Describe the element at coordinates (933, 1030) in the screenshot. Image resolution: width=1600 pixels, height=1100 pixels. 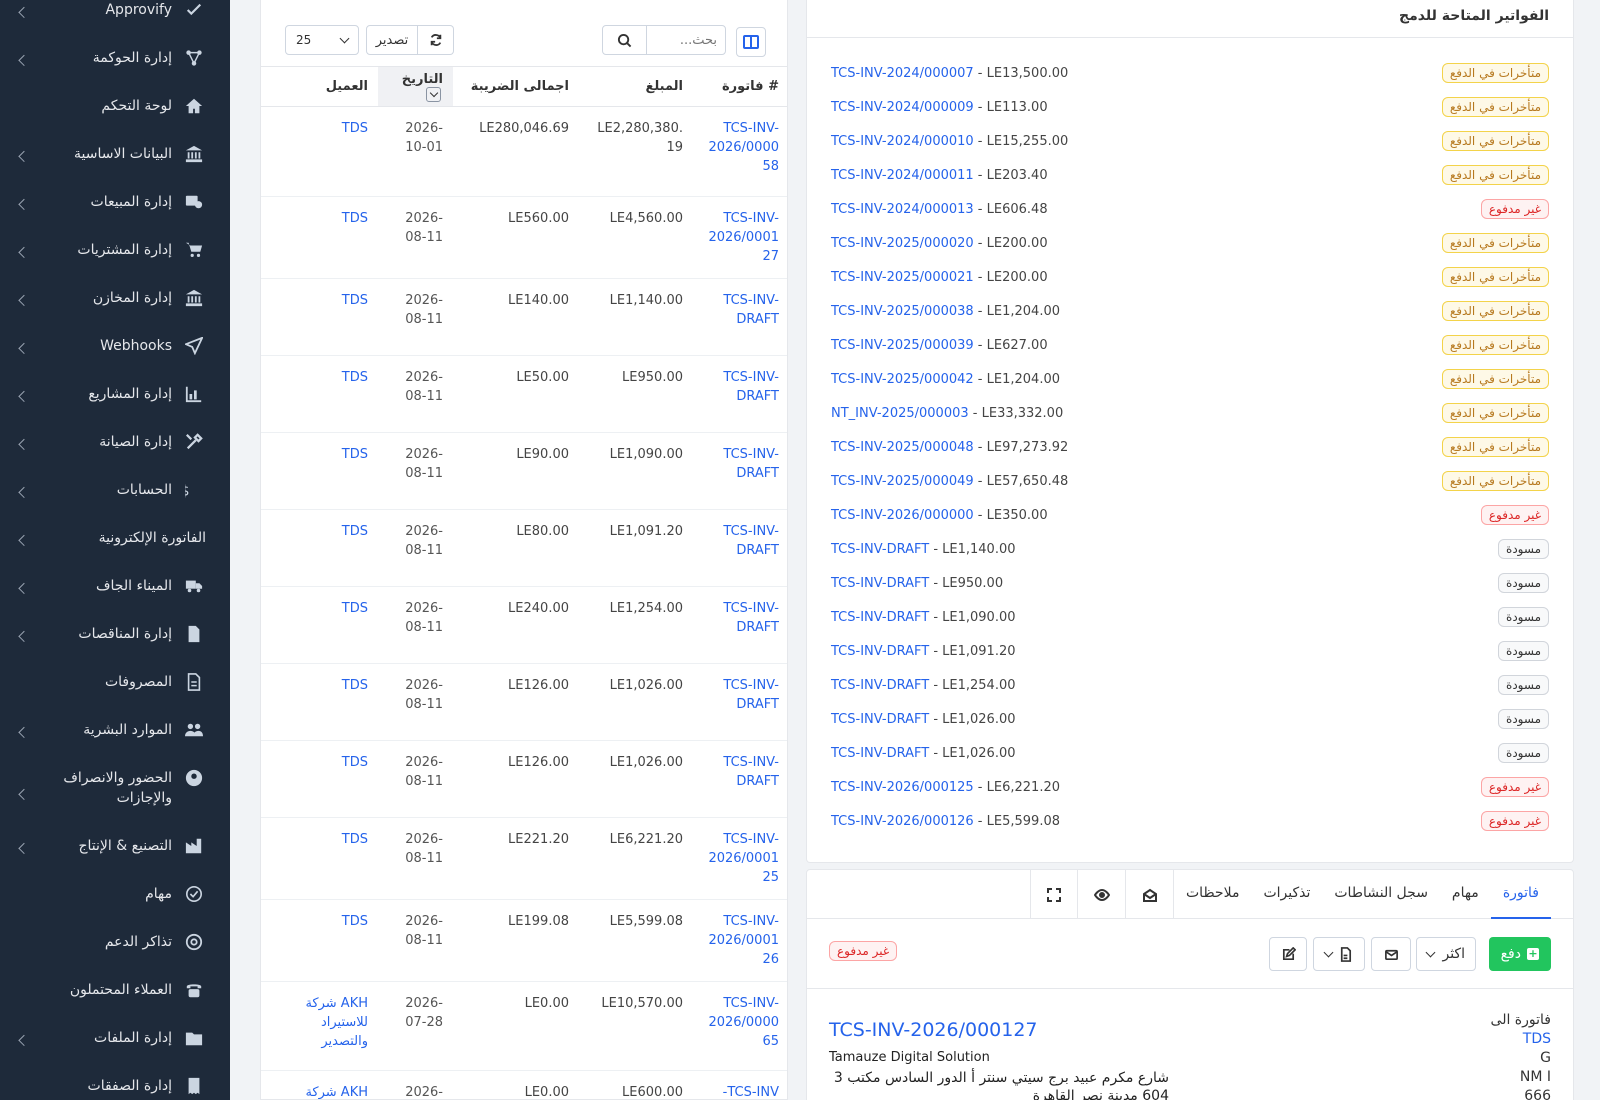
I see `invoice-number-link: TCS-INV-2026/000127` at that location.